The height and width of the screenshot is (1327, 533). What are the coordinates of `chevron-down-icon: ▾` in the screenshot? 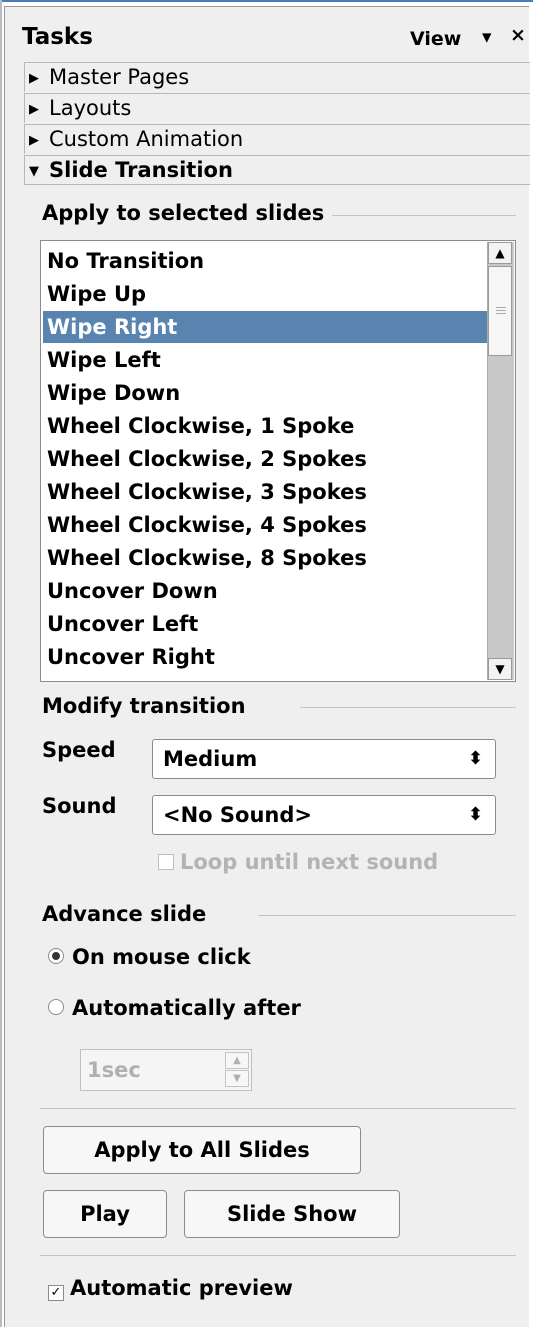 It's located at (487, 37).